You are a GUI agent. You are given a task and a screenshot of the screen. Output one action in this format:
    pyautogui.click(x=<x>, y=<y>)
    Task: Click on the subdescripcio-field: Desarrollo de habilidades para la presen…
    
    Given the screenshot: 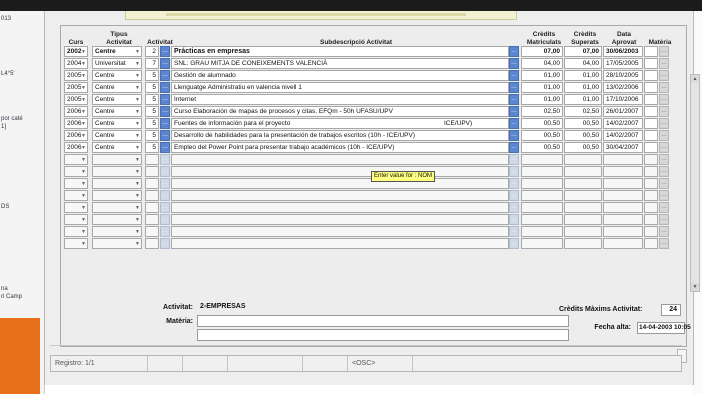 What is the action you would take?
    pyautogui.click(x=340, y=135)
    